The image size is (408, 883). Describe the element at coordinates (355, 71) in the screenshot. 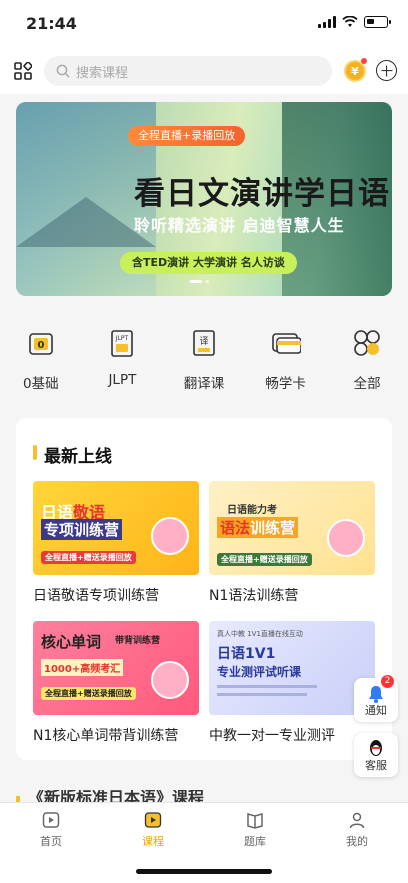

I see `coin-icon: ¥` at that location.